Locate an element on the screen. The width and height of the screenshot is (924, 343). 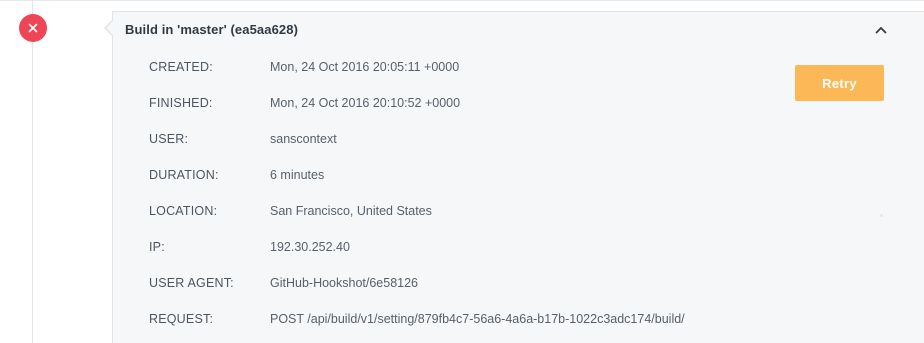
detail-label: REQUEST: is located at coordinates (181, 319).